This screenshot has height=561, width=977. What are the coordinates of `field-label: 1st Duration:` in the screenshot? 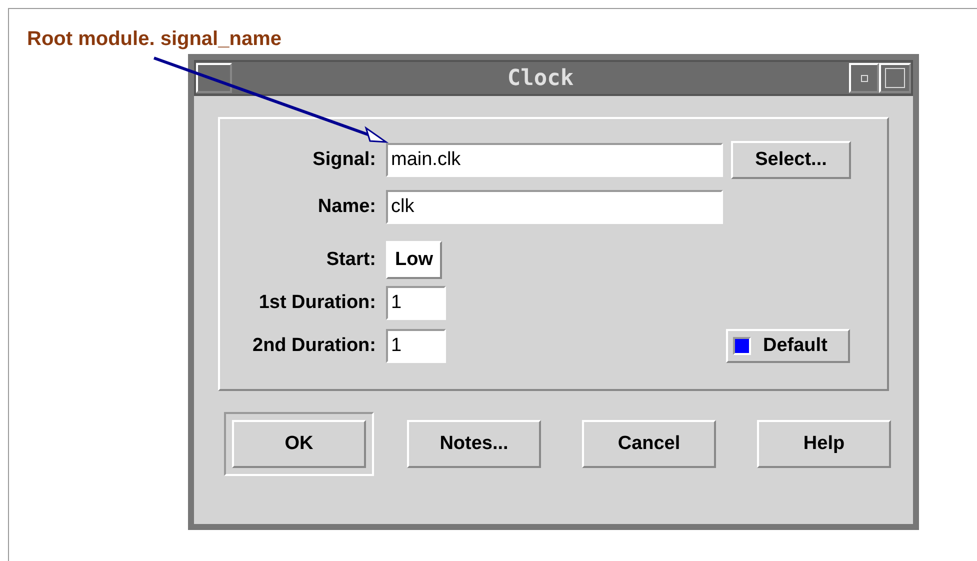 It's located at (317, 302).